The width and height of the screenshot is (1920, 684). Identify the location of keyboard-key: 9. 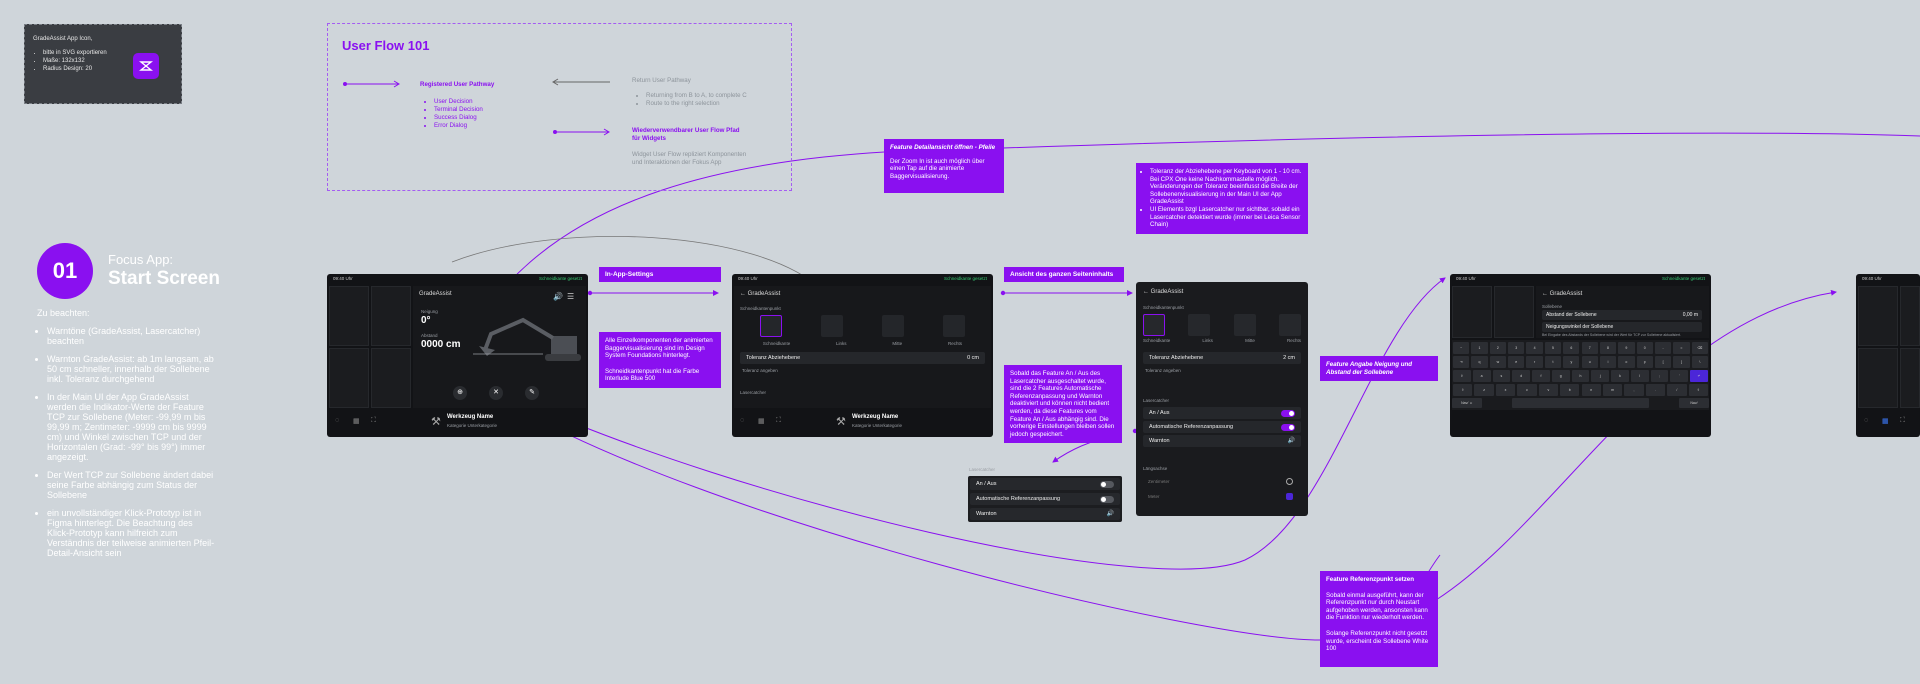
(1626, 348).